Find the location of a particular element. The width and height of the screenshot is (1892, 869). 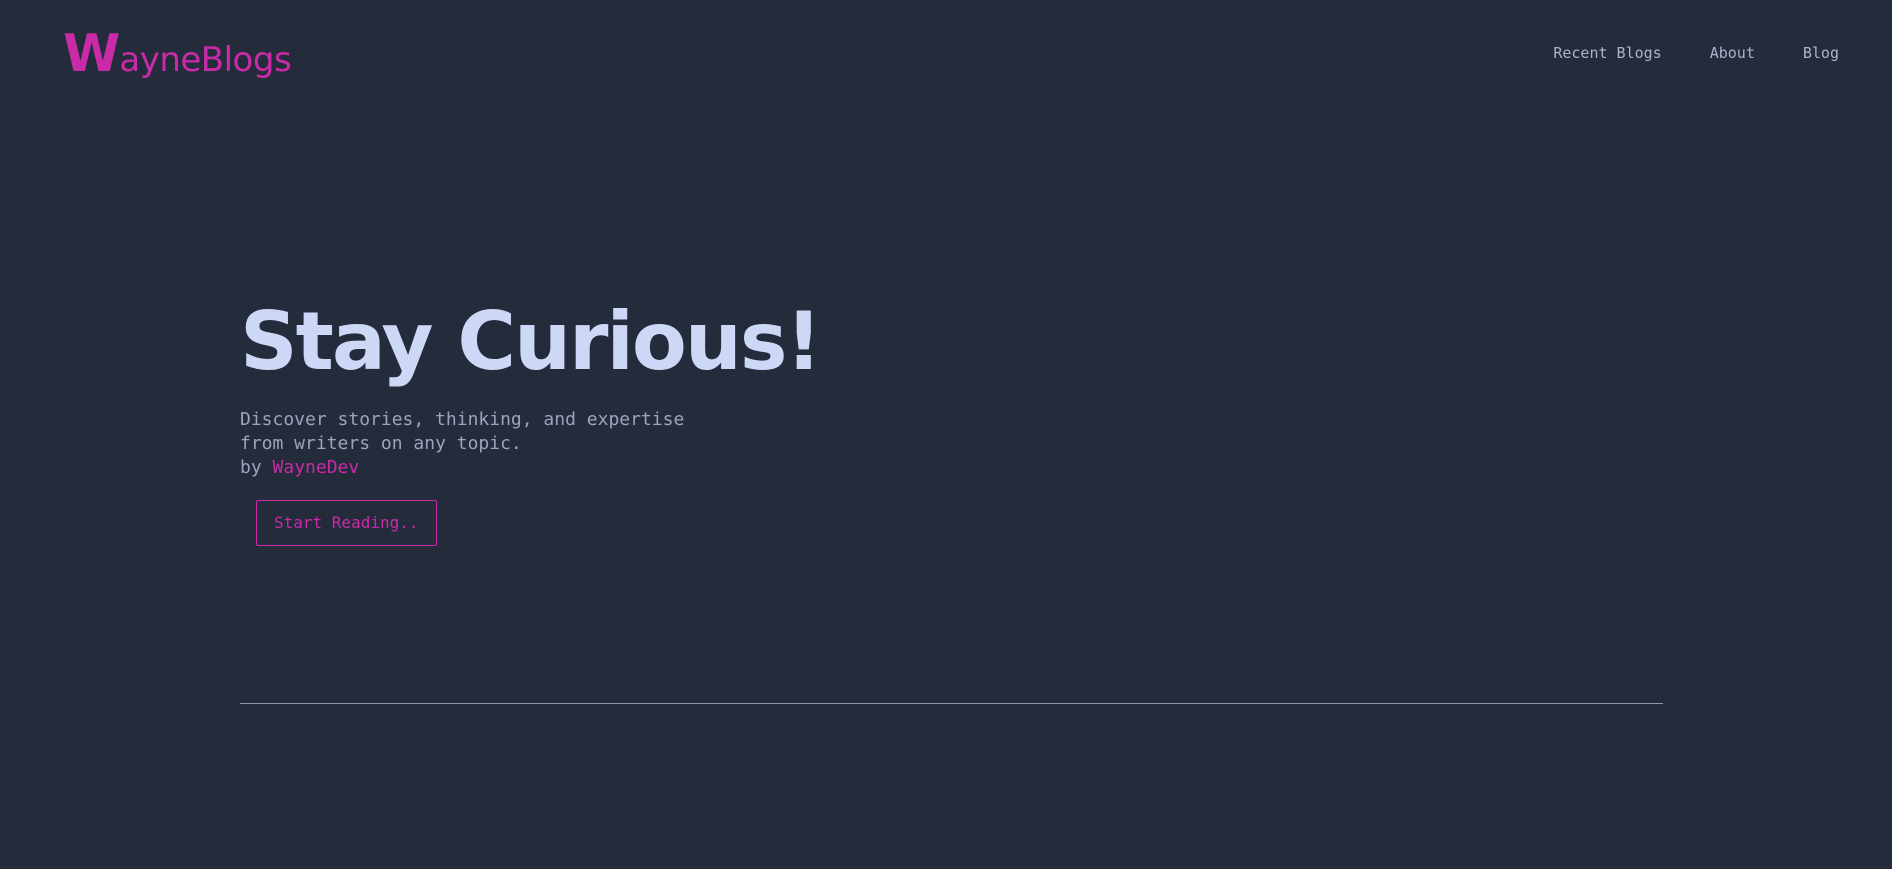

start-reading-button: Start Reading.. is located at coordinates (346, 523).